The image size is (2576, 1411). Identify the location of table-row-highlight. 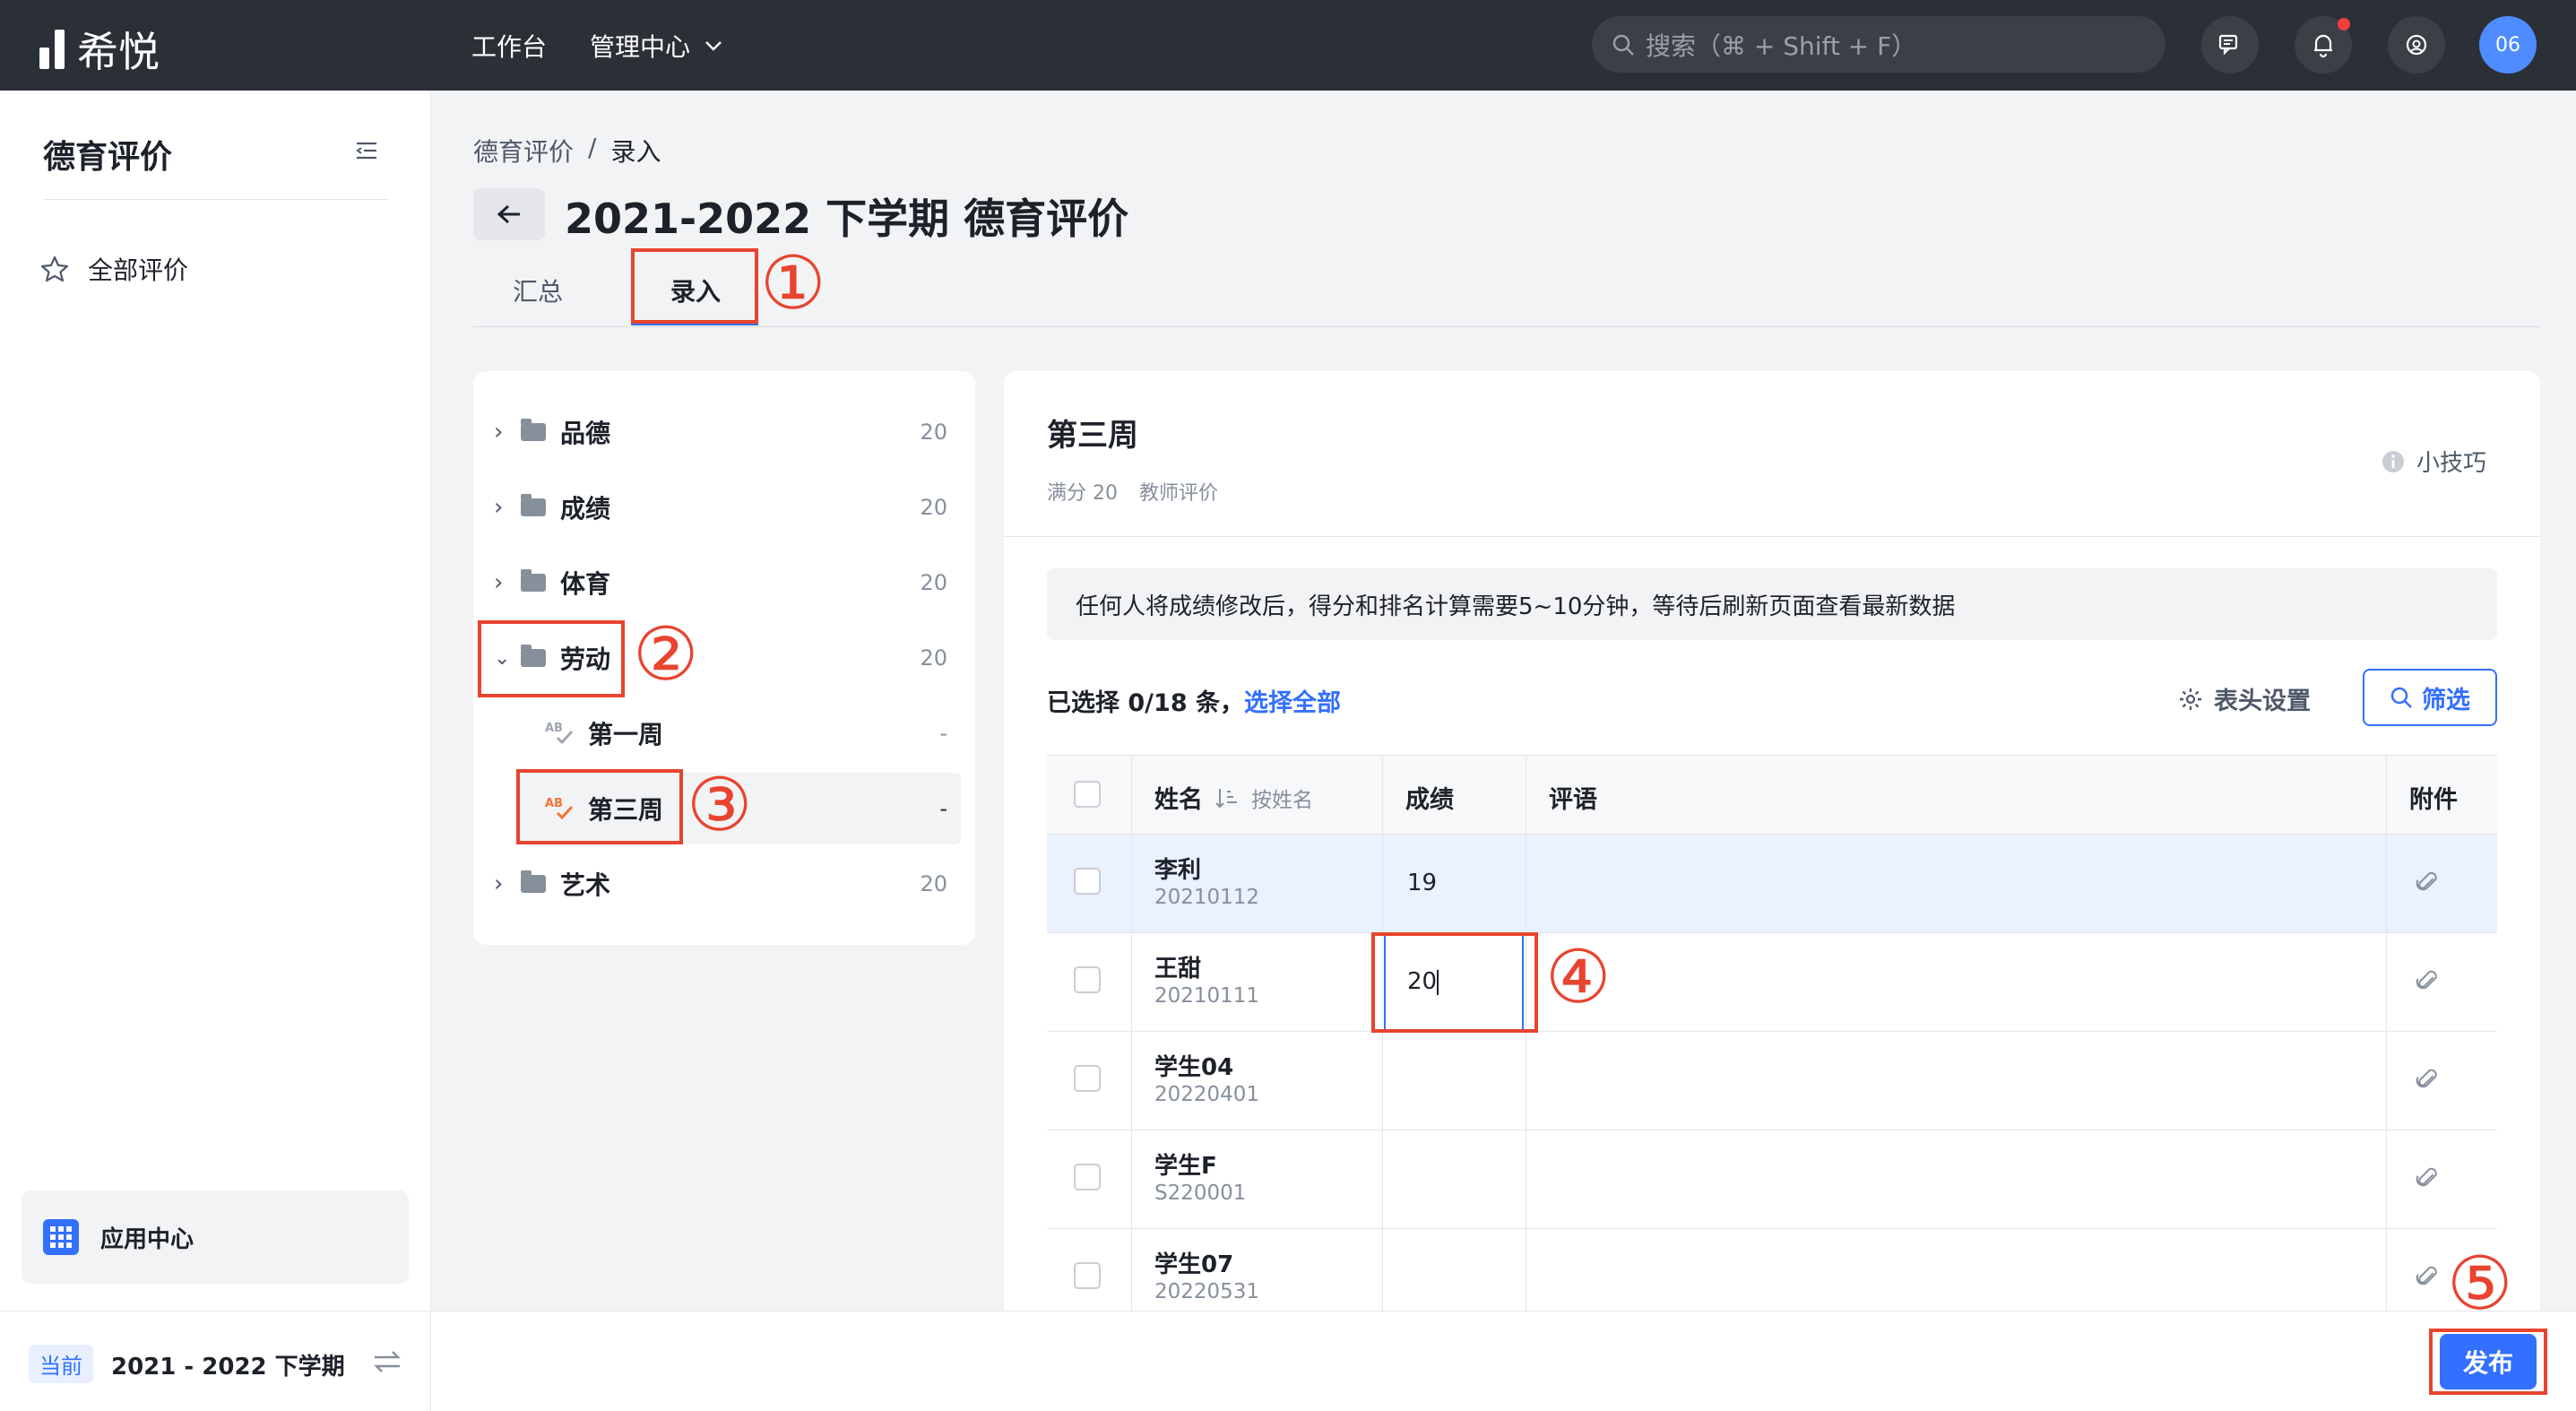
(1772, 883).